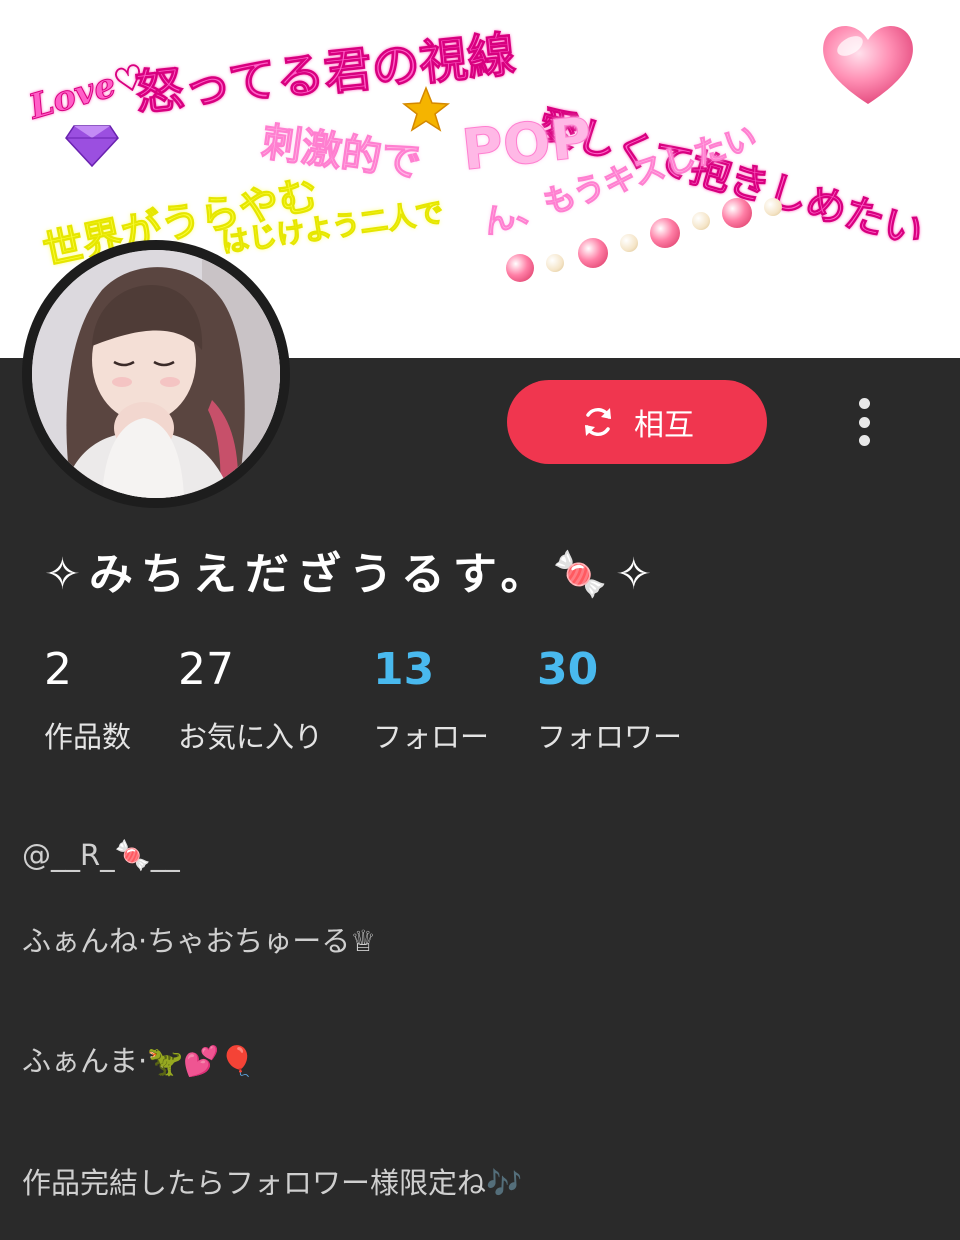 This screenshot has height=1240, width=960. I want to click on avatar-illustration, so click(156, 374).